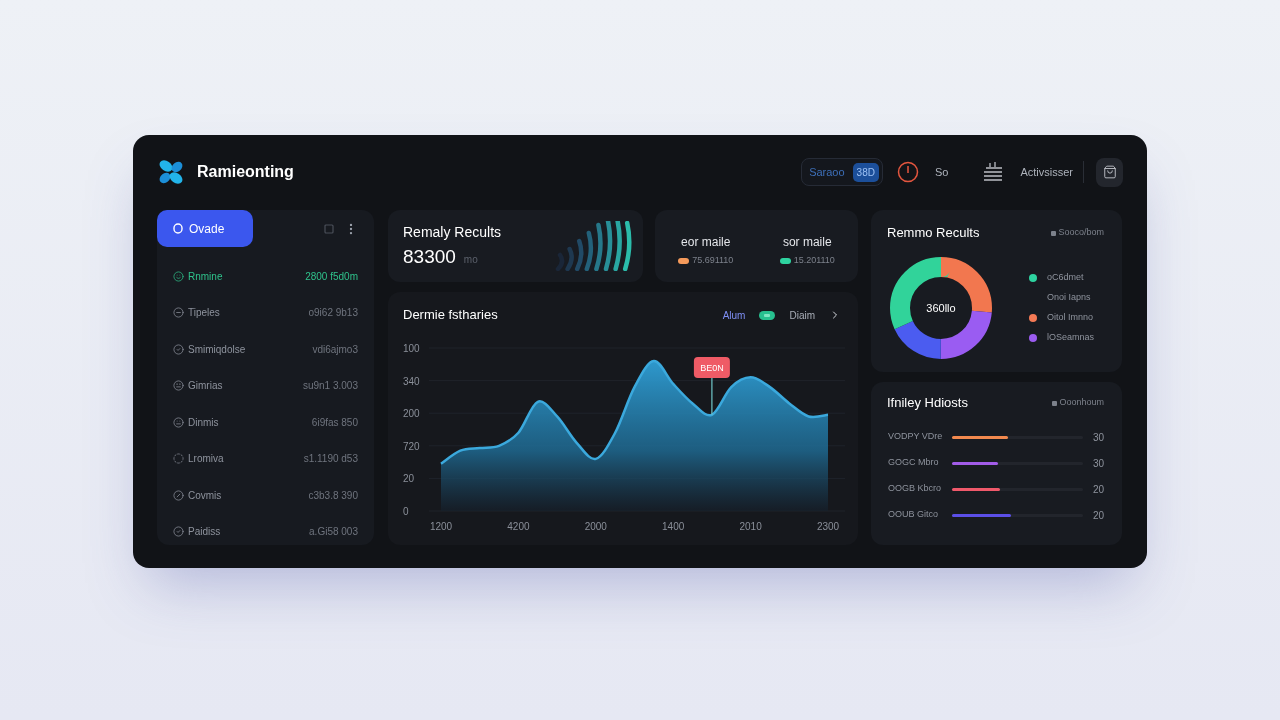 The width and height of the screenshot is (1280, 720). Describe the element at coordinates (814, 261) in the screenshot. I see `stat-value: 15.201110` at that location.